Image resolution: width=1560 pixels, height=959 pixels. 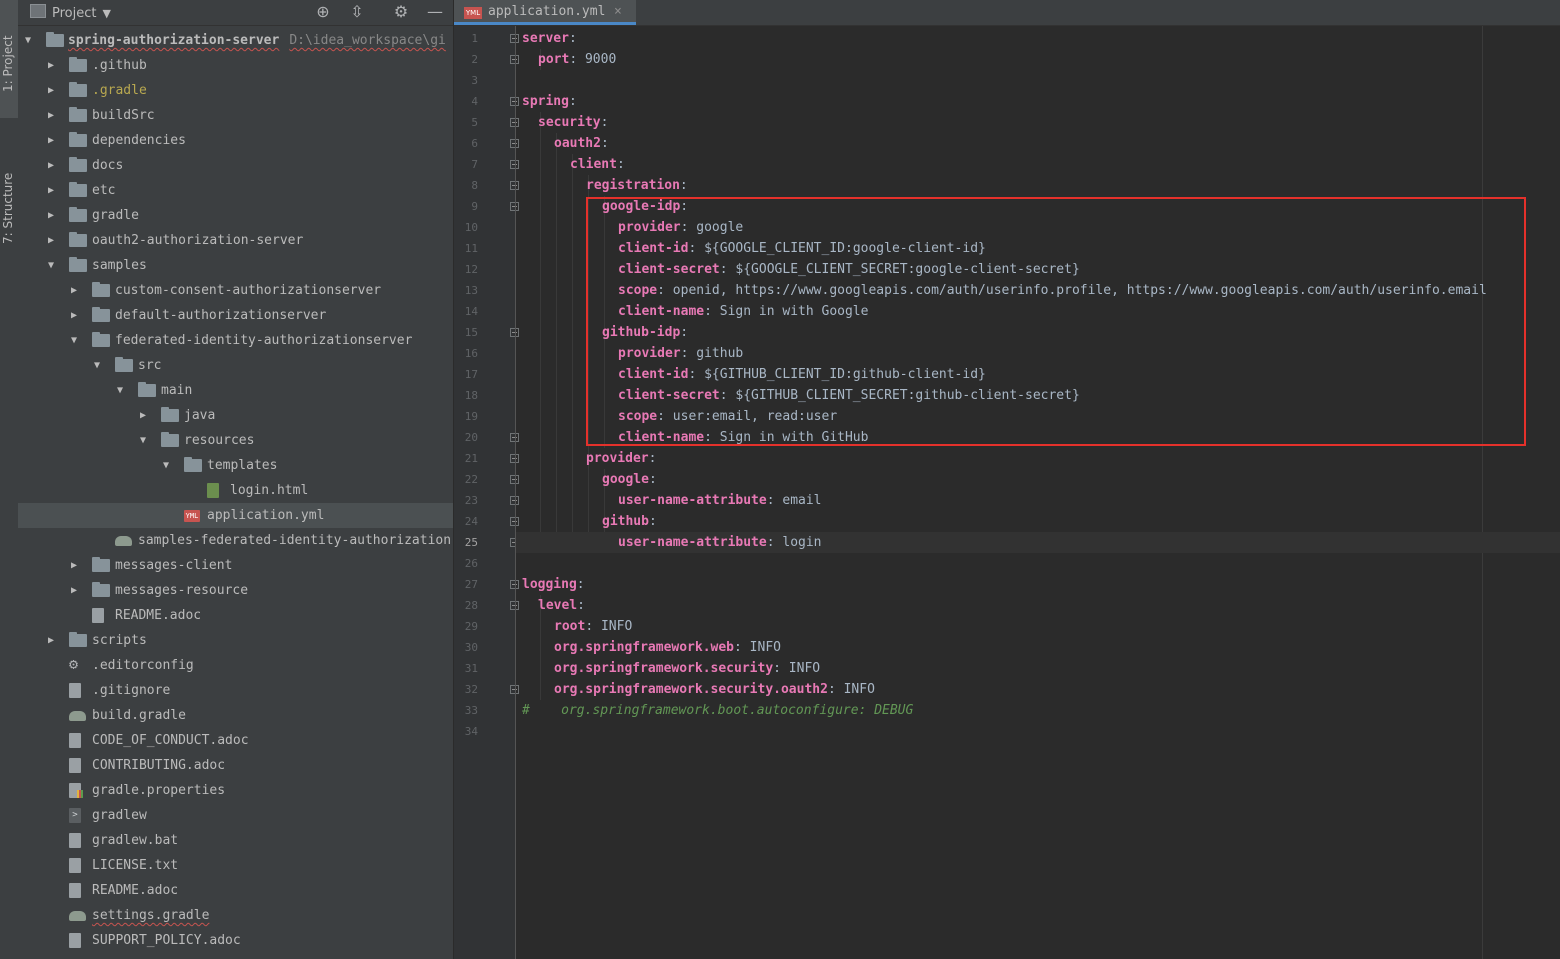 I want to click on close-icon: ×, so click(x=618, y=11).